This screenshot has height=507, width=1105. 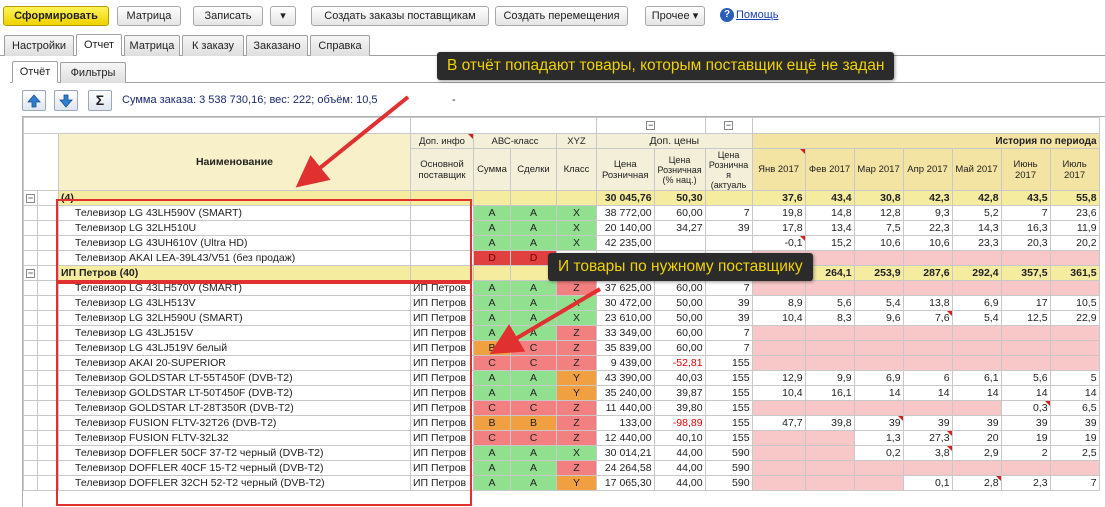 I want to click on arrow-to-supplier, so click(x=545, y=321).